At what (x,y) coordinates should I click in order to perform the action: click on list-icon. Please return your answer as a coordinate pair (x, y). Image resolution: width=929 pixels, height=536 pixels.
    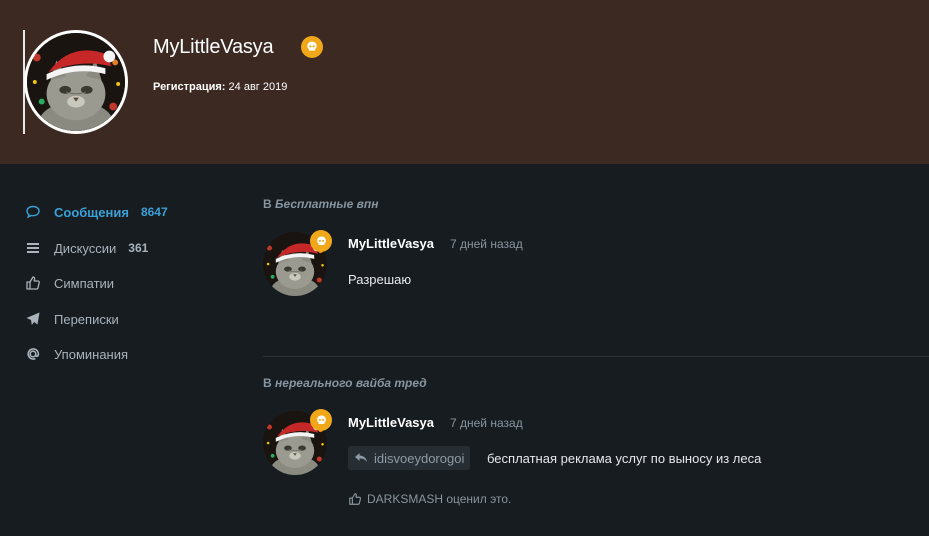
    Looking at the image, I should click on (33, 248).